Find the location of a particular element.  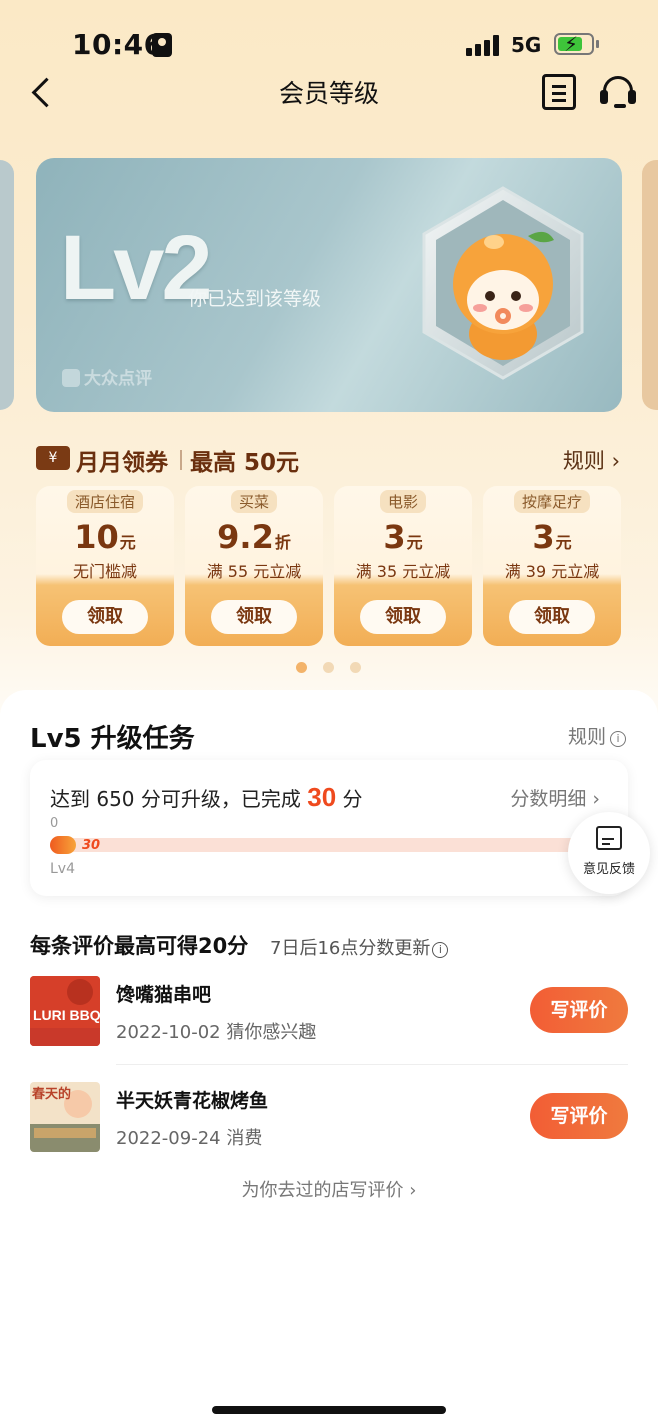

coupon-rule-link: 规则 › is located at coordinates (591, 460).